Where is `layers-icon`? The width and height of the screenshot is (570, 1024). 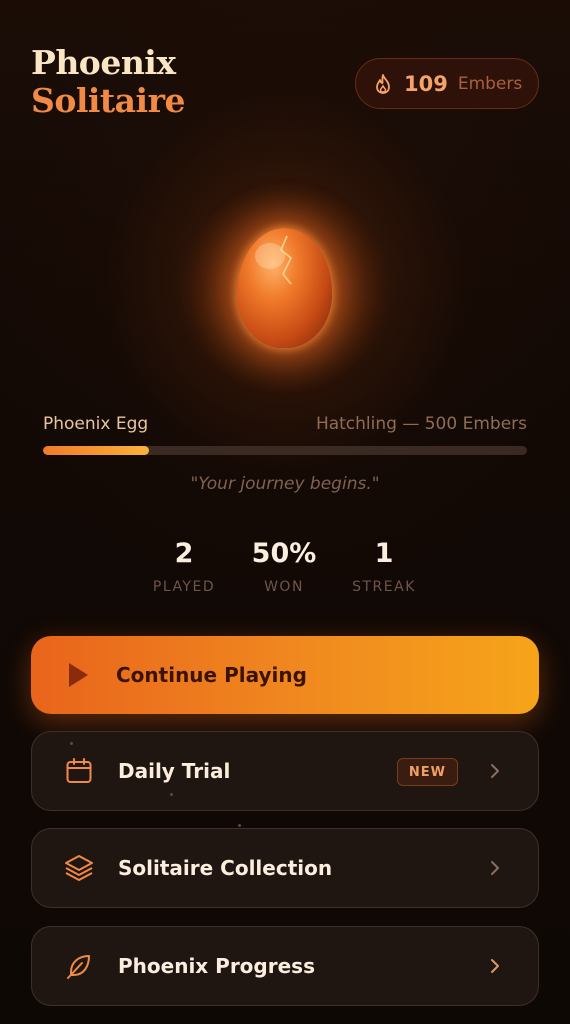
layers-icon is located at coordinates (79, 868).